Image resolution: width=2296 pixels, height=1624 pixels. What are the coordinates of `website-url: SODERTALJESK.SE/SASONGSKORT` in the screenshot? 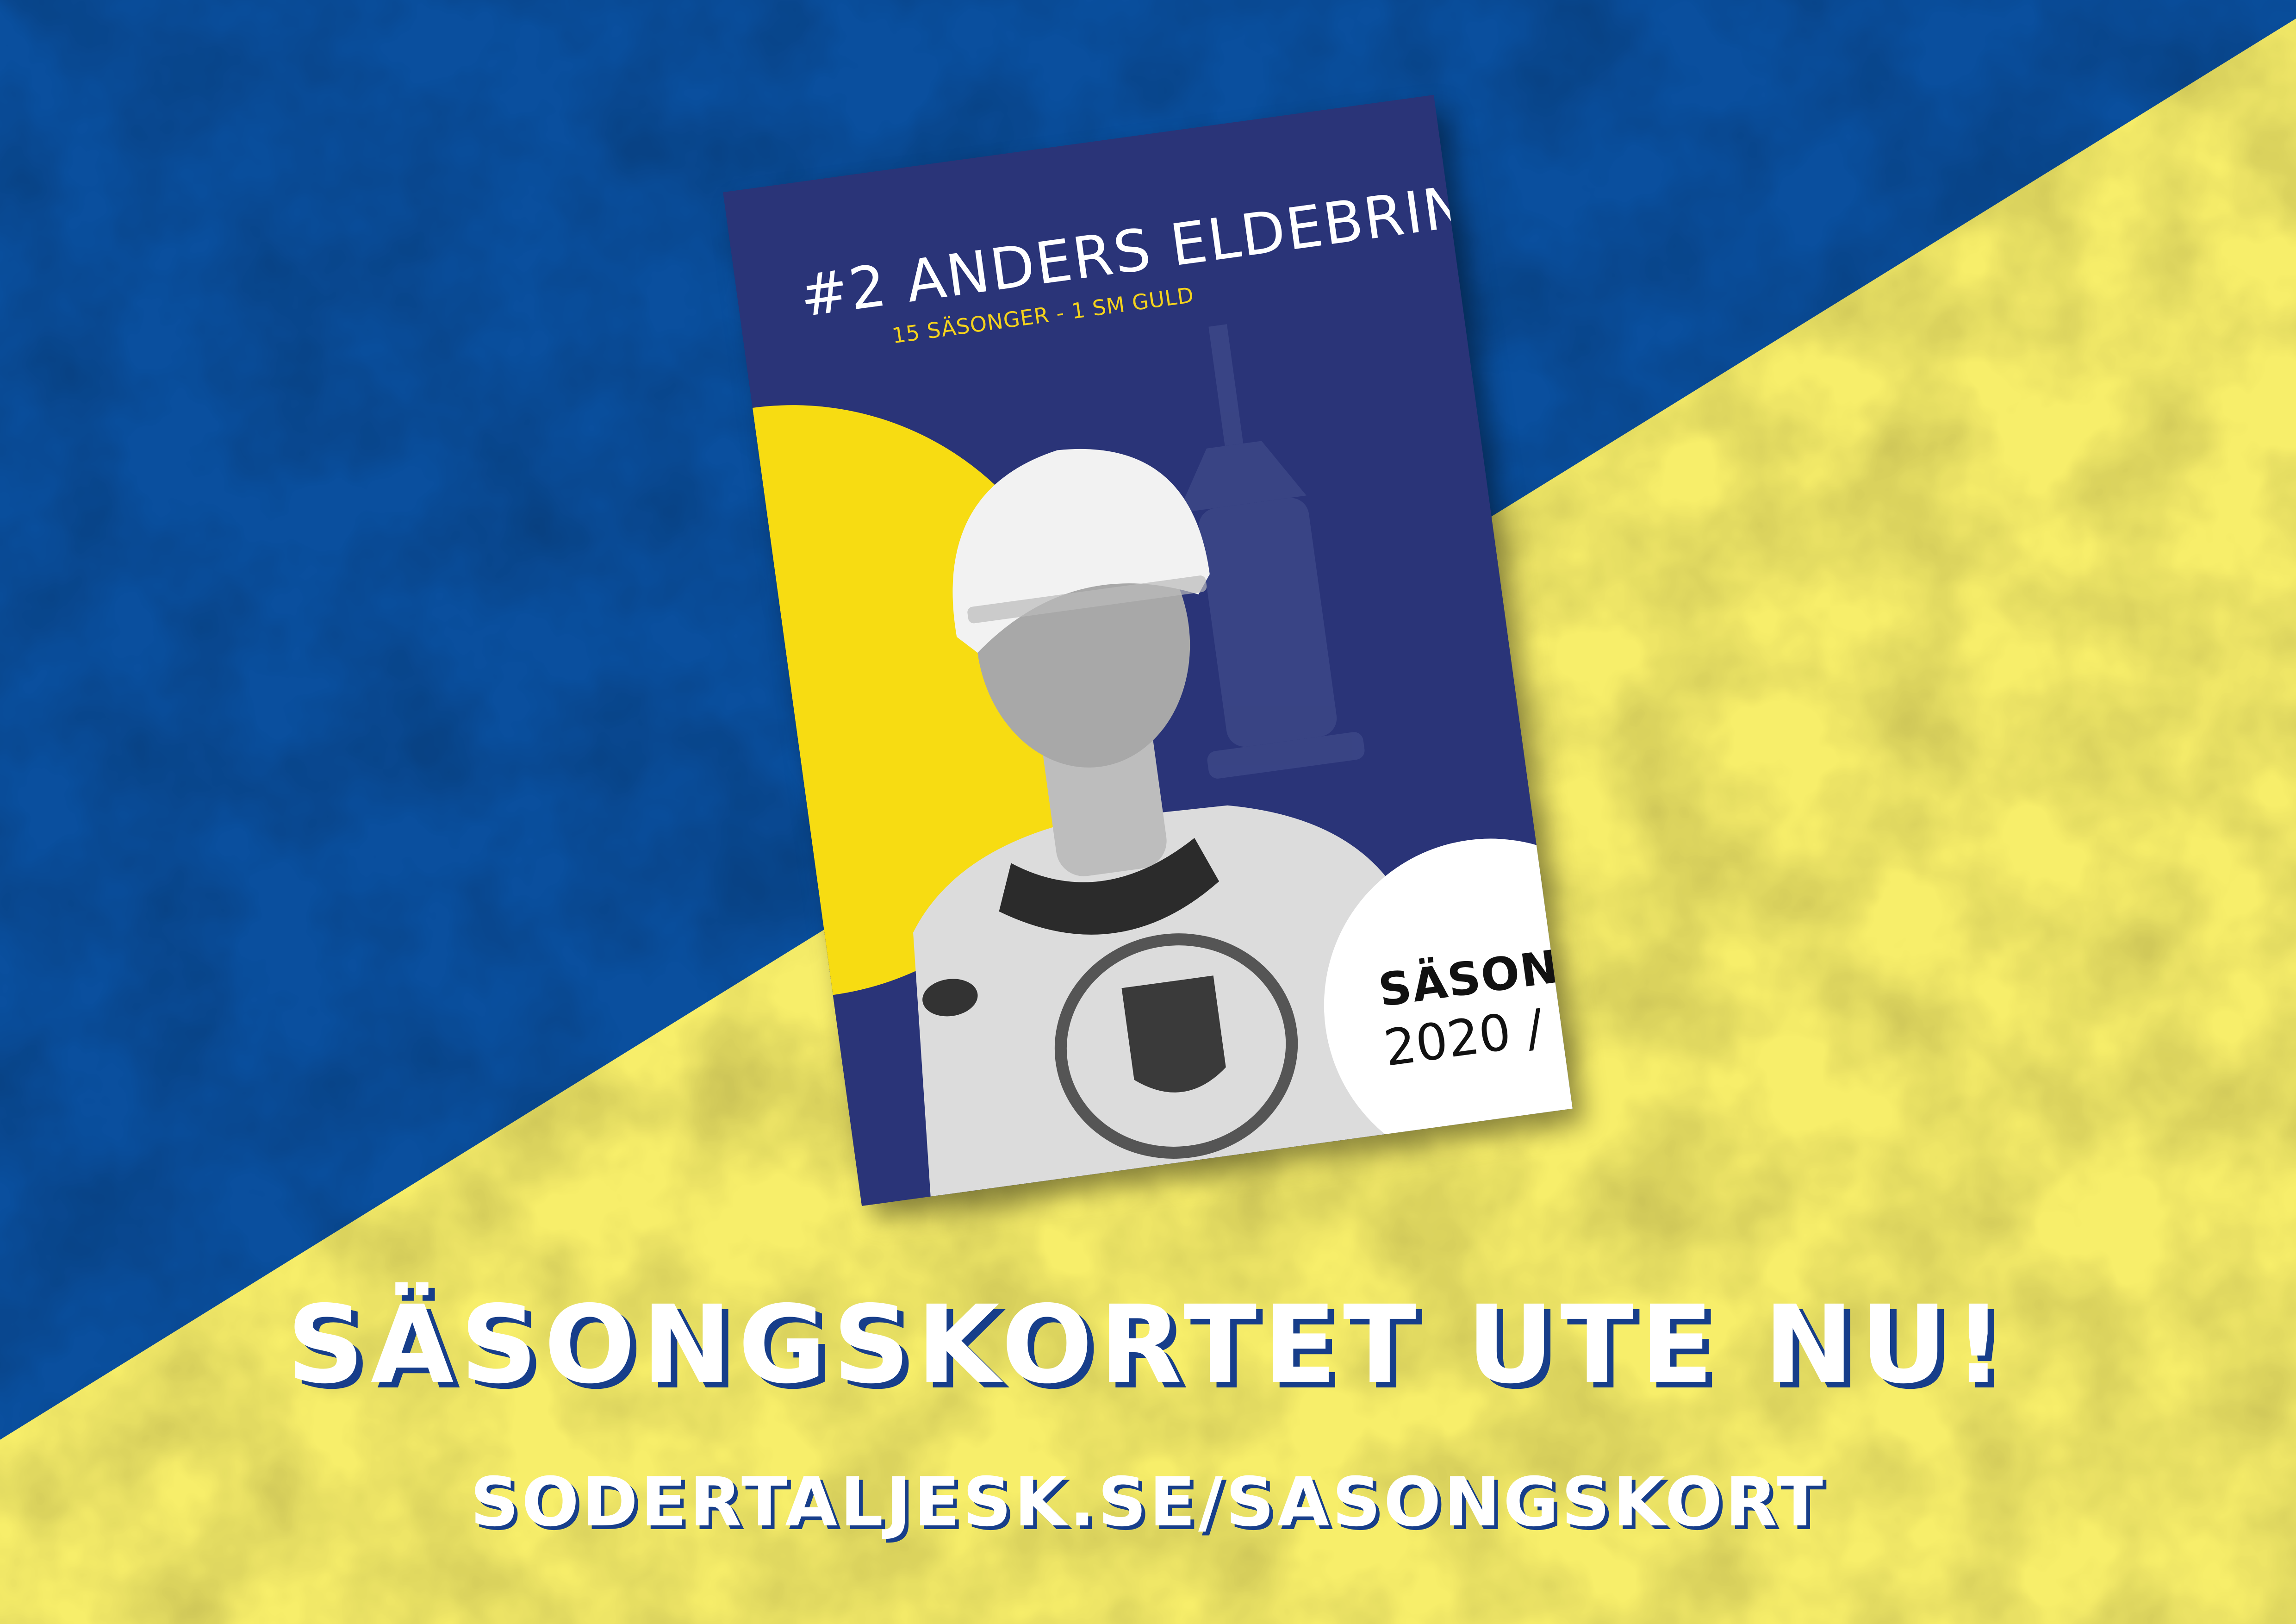 It's located at (1148, 1502).